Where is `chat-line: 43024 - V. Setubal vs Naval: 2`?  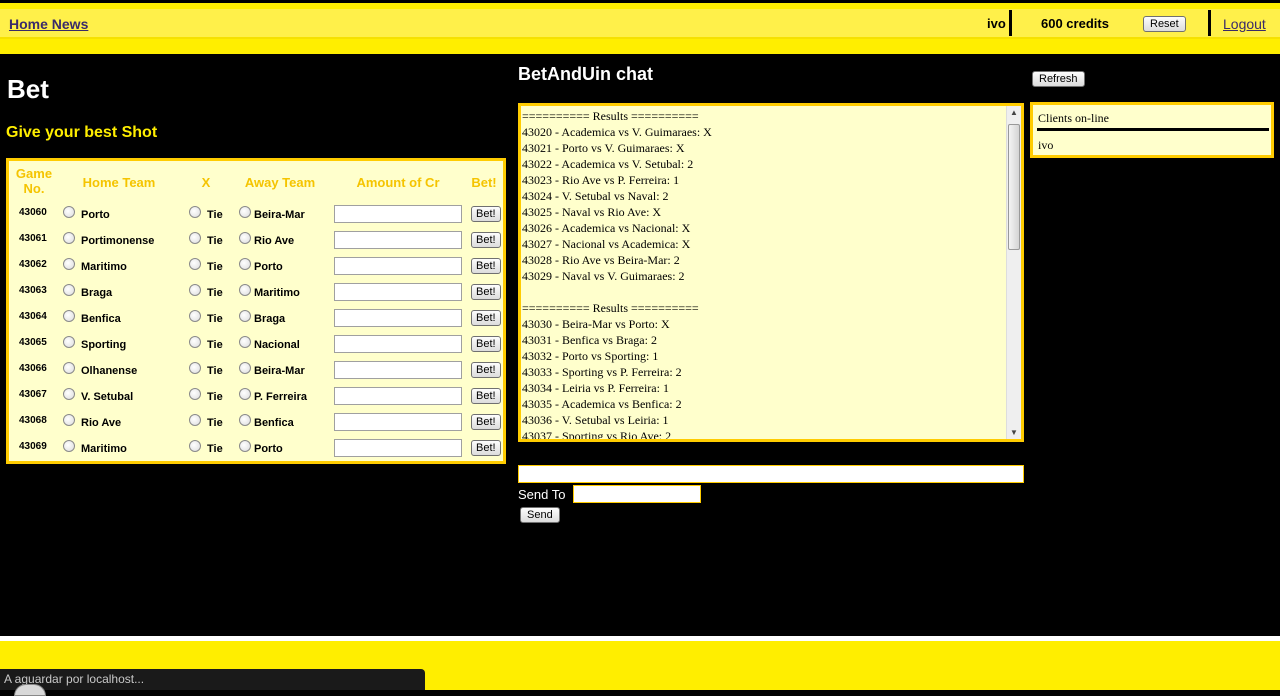
chat-line: 43024 - V. Setubal vs Naval: 2 is located at coordinates (595, 196).